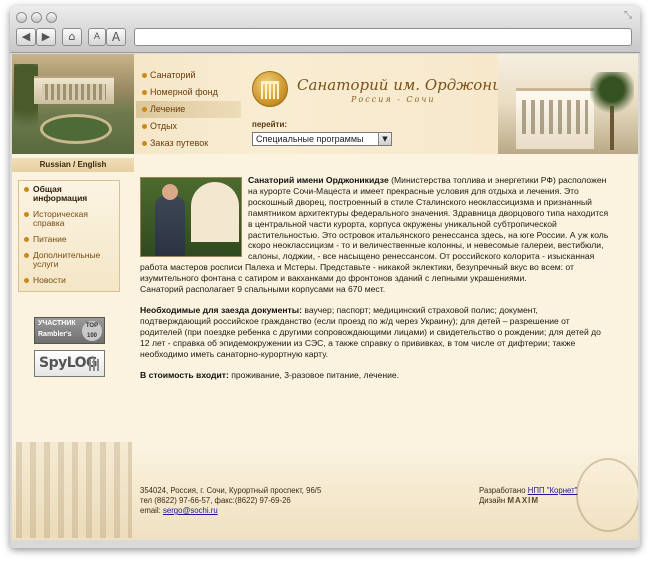 This screenshot has height=562, width=650. I want to click on sidebar-item-news: Новости, so click(69, 280).